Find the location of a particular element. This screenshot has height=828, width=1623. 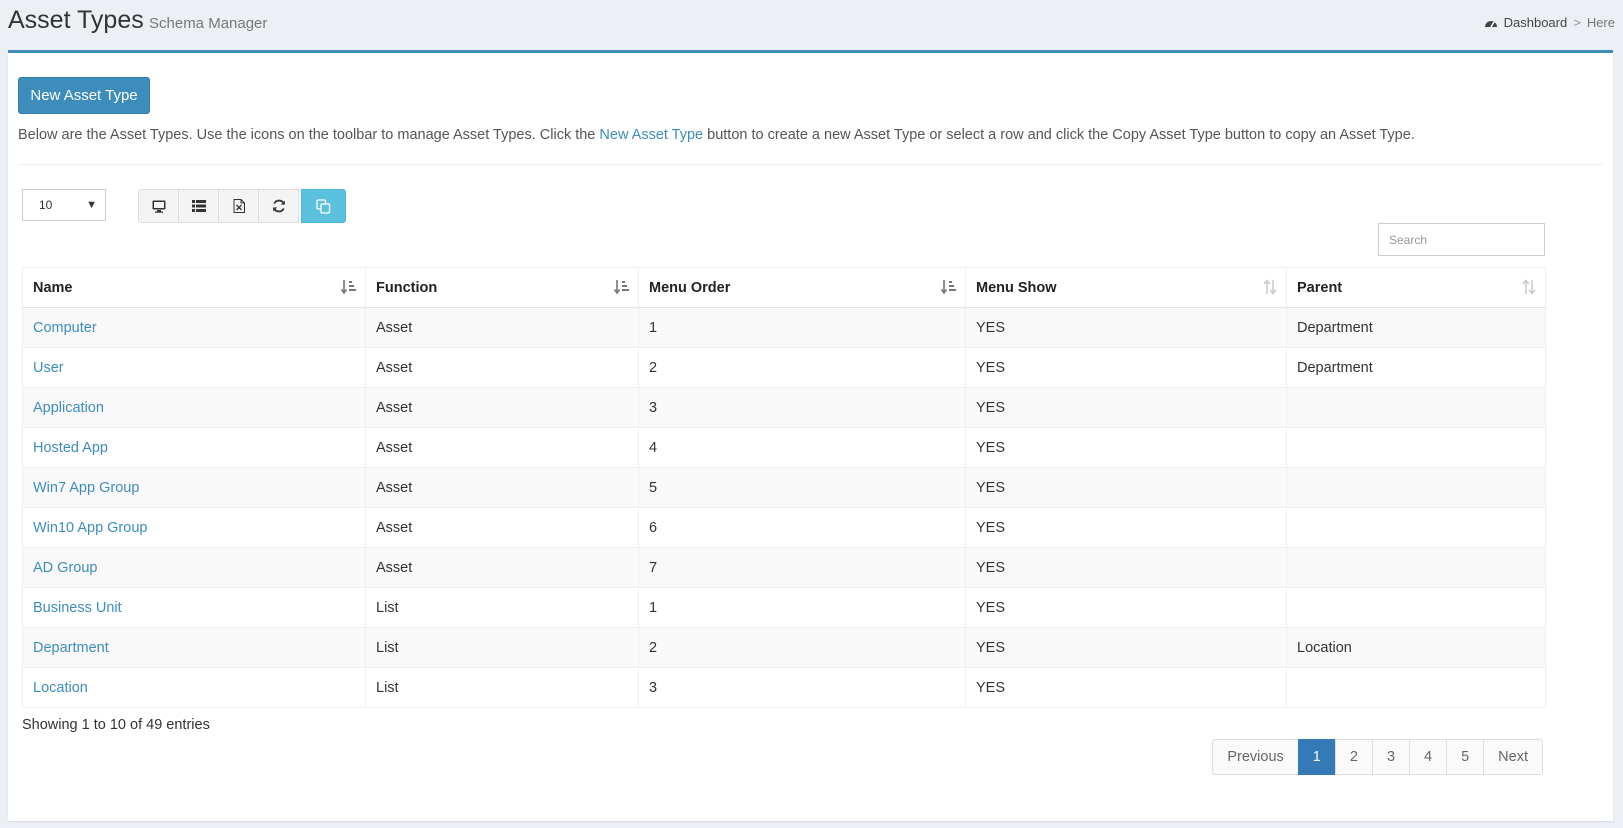

asset-type-link: Department is located at coordinates (71, 648).